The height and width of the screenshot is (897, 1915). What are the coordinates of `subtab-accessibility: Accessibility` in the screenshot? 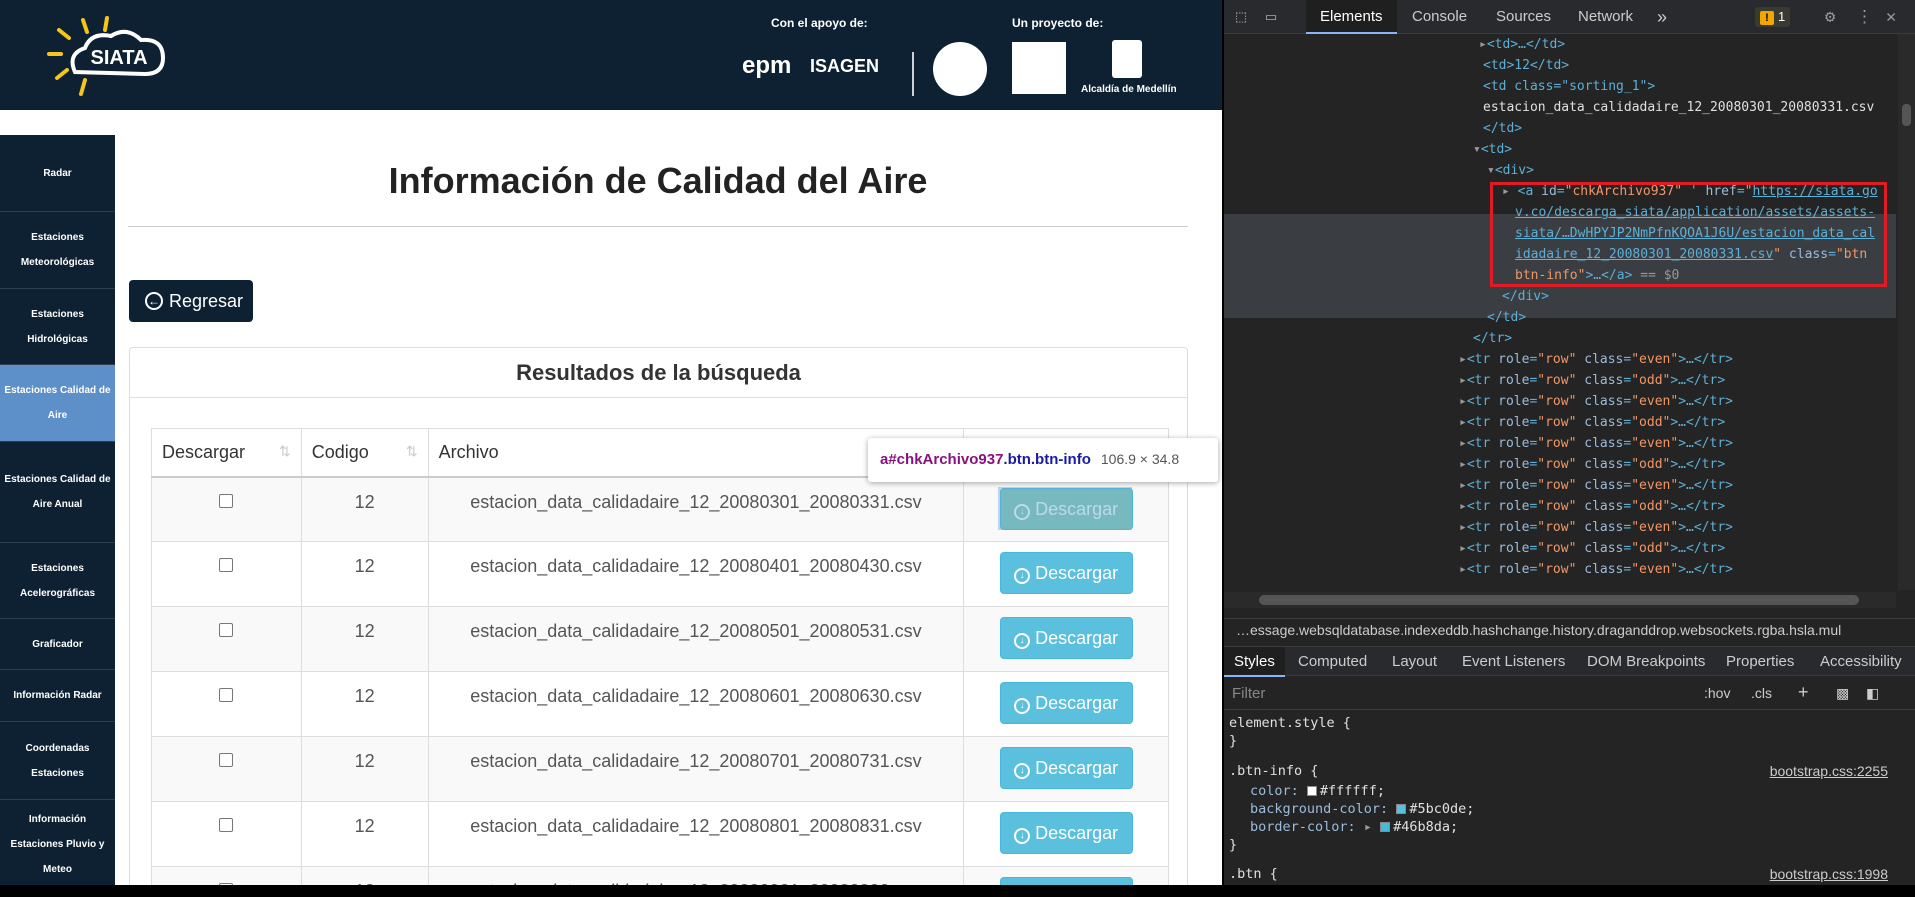 It's located at (1861, 662).